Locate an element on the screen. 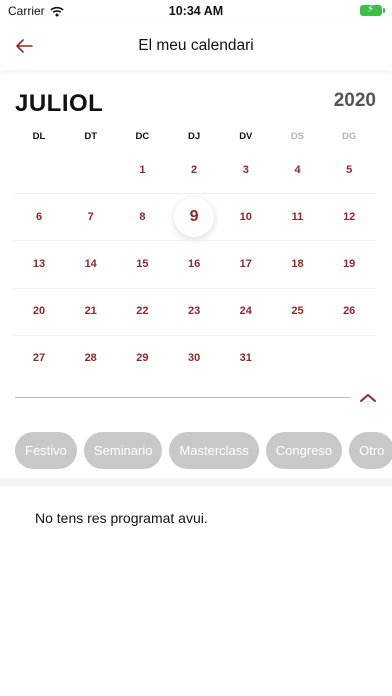 The width and height of the screenshot is (392, 696). weekday-label: DS is located at coordinates (297, 136).